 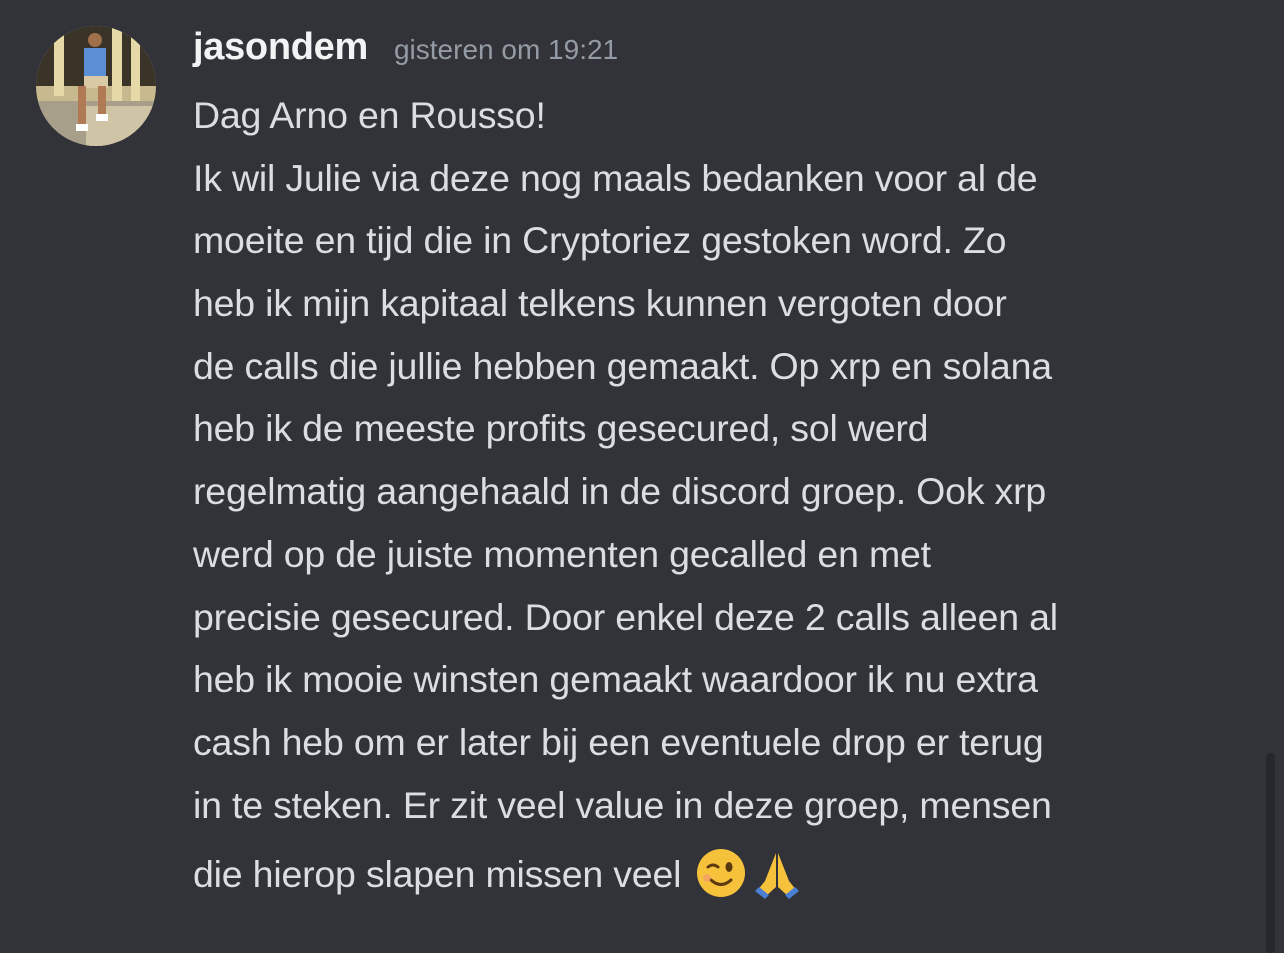 What do you see at coordinates (506, 50) in the screenshot?
I see `timestamp: gisteren om 19:21` at bounding box center [506, 50].